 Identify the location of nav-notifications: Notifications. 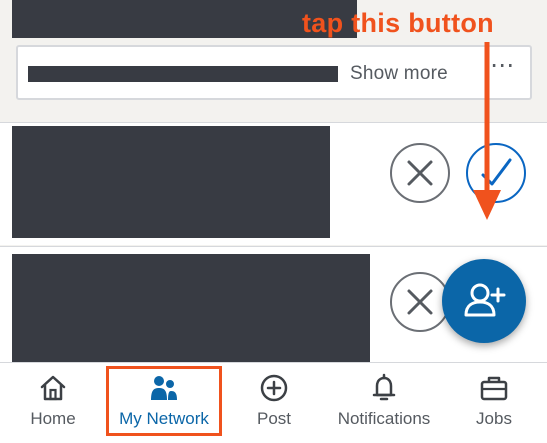
(384, 403).